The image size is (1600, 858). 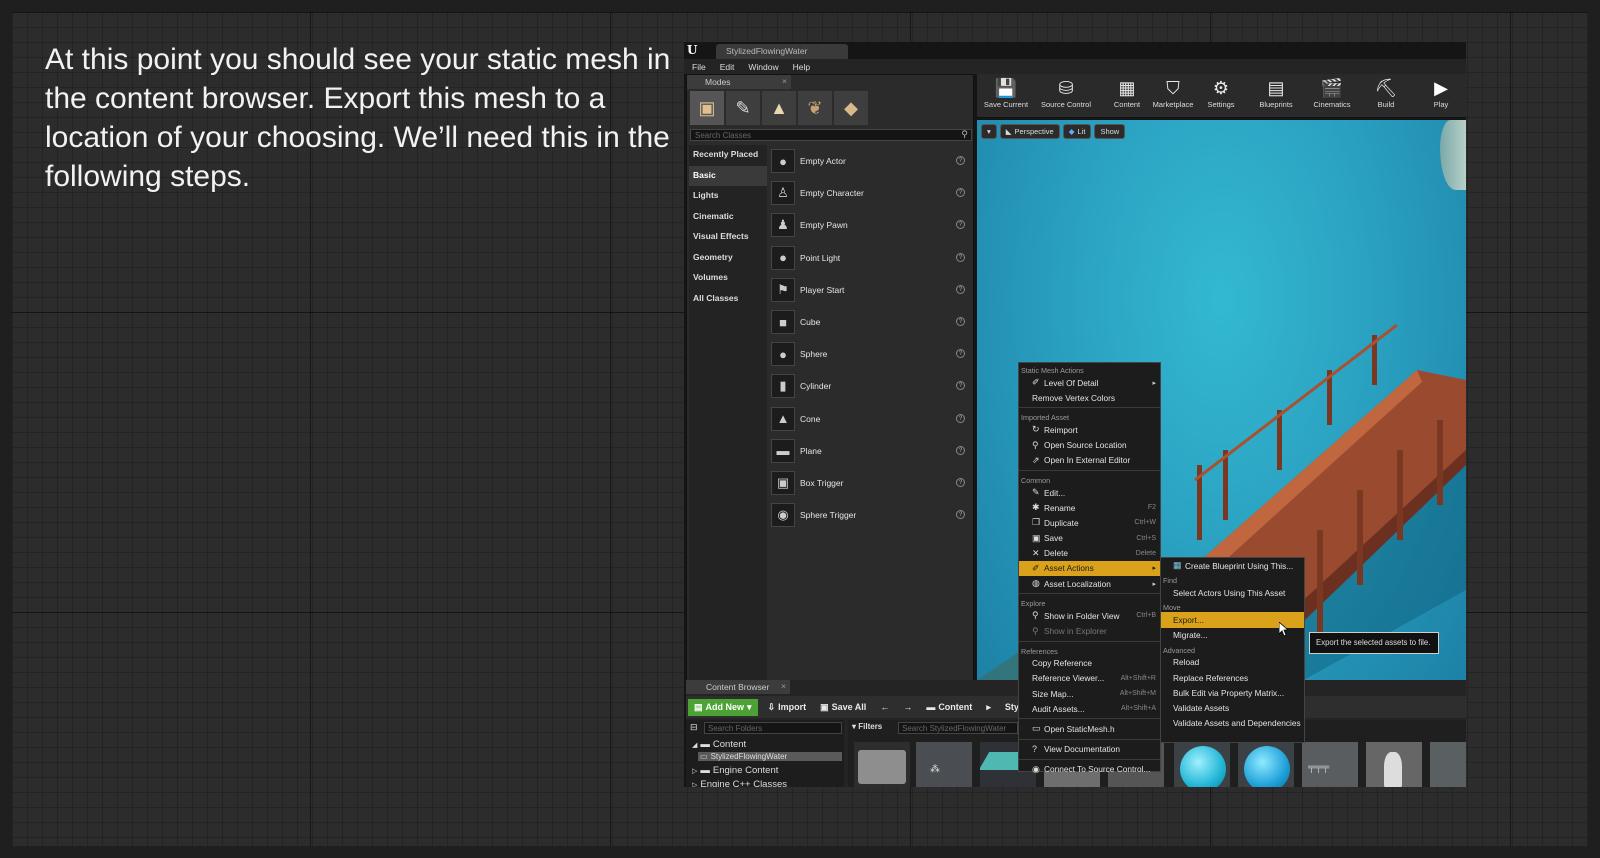 What do you see at coordinates (1441, 96) in the screenshot?
I see `play-button: ▶ Play` at bounding box center [1441, 96].